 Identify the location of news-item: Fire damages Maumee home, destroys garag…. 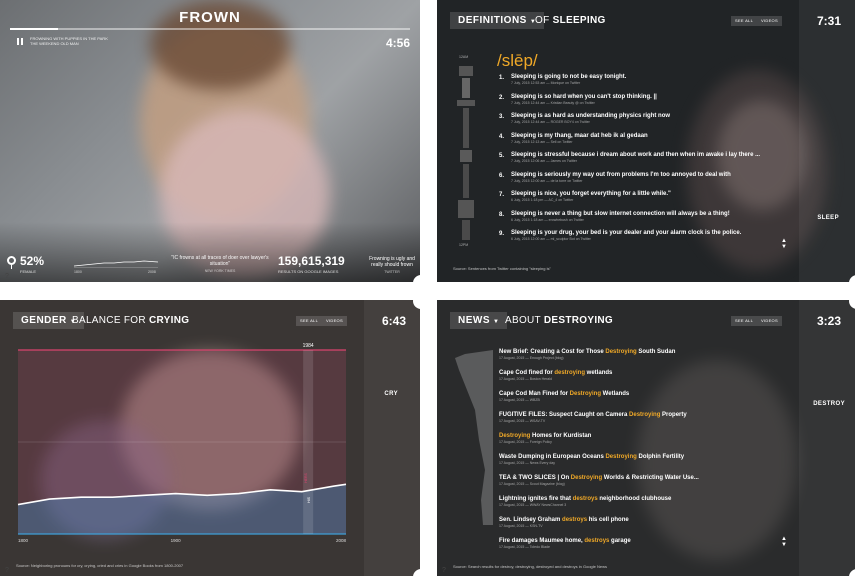
(644, 547).